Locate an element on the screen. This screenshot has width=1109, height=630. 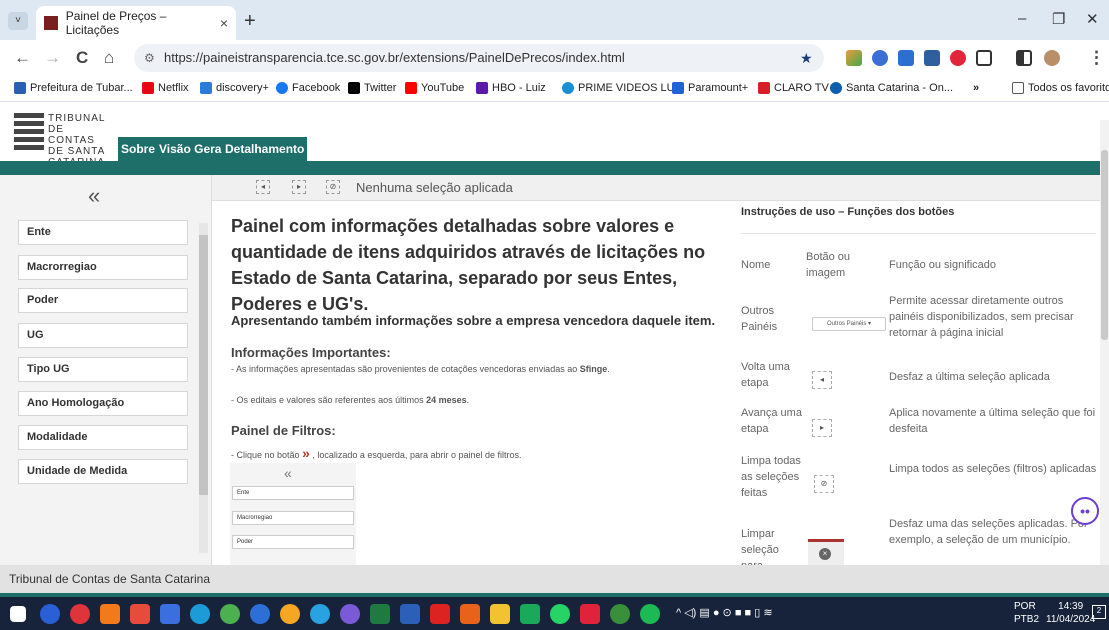
bookmark-item: Netflix is located at coordinates (165, 88).